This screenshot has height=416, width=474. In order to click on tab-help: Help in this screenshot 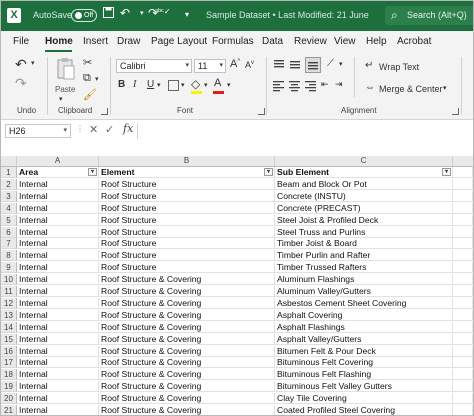, I will do `click(376, 41)`.